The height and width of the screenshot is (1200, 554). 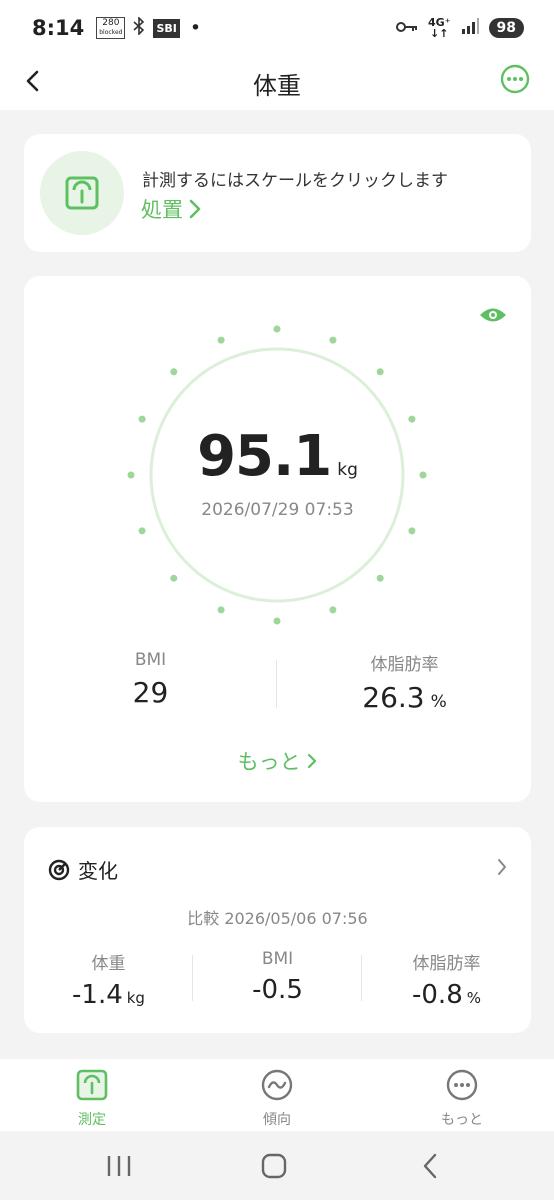 I want to click on back-button, so click(x=36, y=81).